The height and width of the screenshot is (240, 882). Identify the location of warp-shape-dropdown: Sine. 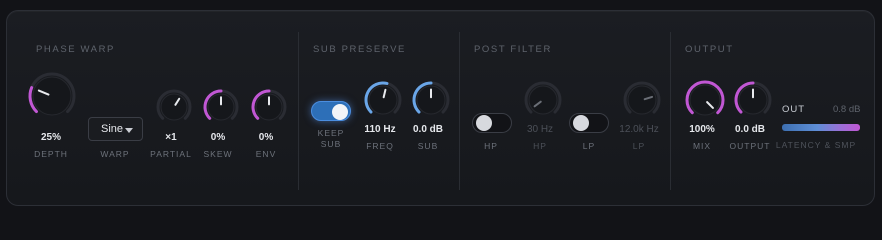
(115, 129).